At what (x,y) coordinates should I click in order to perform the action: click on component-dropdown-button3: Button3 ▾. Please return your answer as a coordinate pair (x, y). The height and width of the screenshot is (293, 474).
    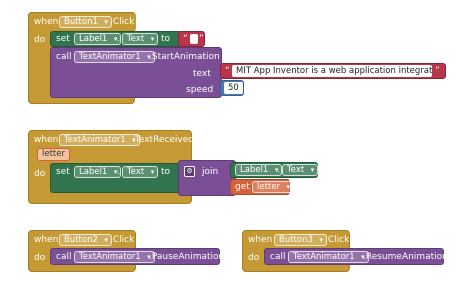
    Looking at the image, I should click on (300, 240).